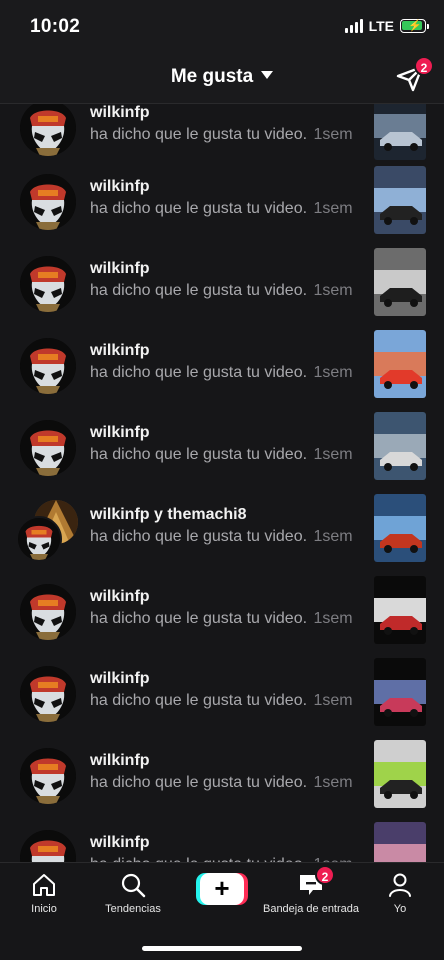 The image size is (444, 960). What do you see at coordinates (222, 948) in the screenshot?
I see `home-indicator` at bounding box center [222, 948].